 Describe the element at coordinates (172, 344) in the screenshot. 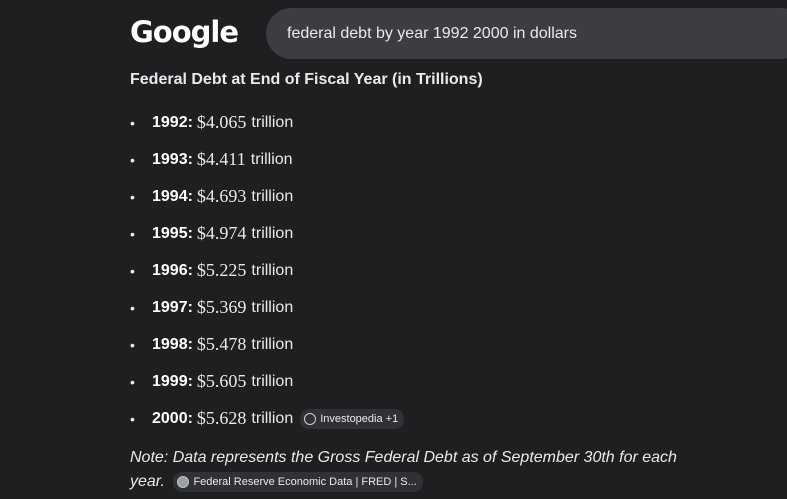

I see `list-item-year: 1998:` at that location.